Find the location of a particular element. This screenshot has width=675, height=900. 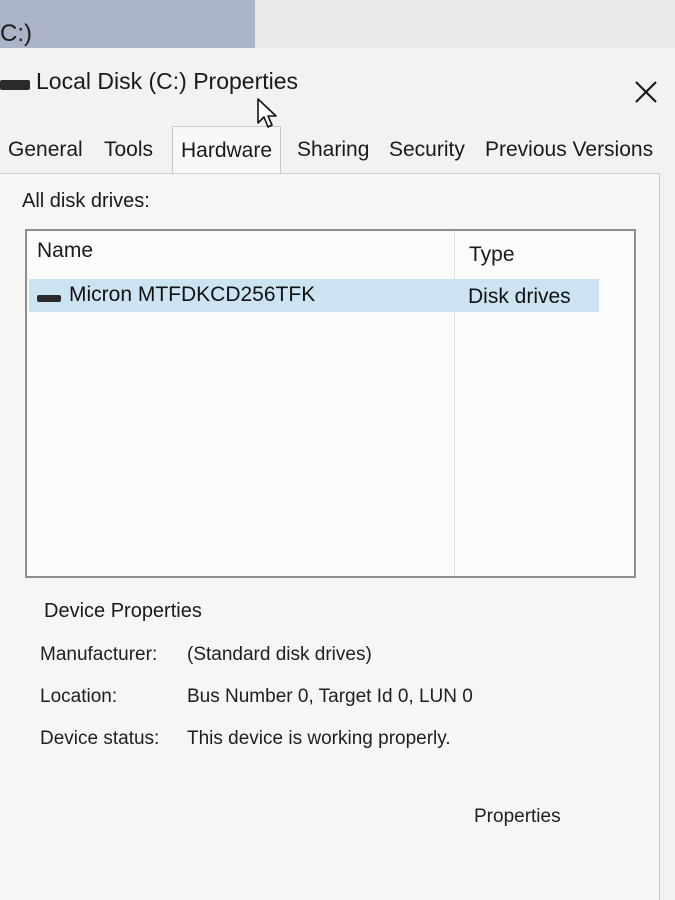

drive-name-cell: Micron MTFDKCD256TFK is located at coordinates (192, 295).